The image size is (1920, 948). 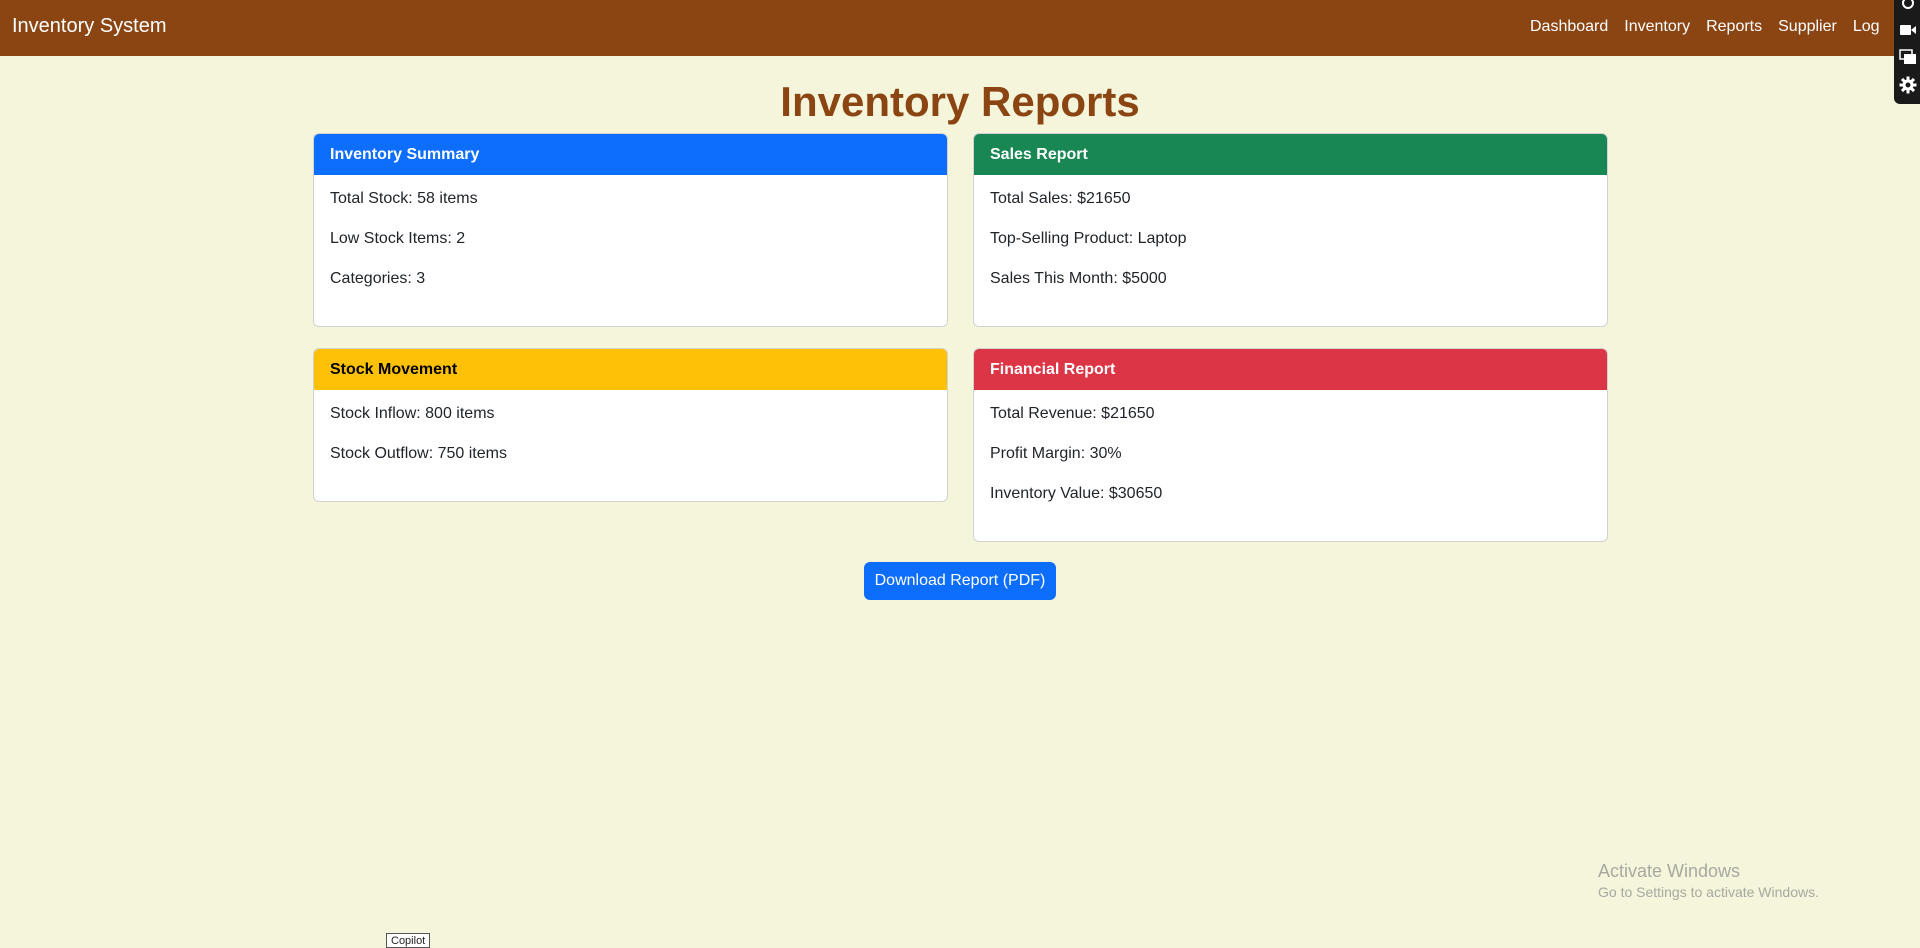 What do you see at coordinates (418, 453) in the screenshot?
I see `stock-outflow-text: Stock Outflow: 750 items` at bounding box center [418, 453].